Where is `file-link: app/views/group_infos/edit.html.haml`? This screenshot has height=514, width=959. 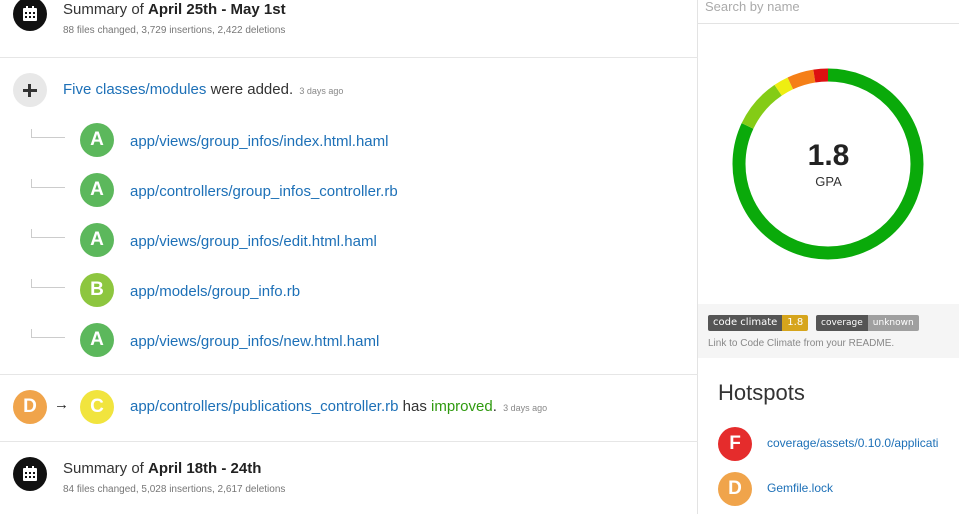 file-link: app/views/group_infos/edit.html.haml is located at coordinates (253, 241).